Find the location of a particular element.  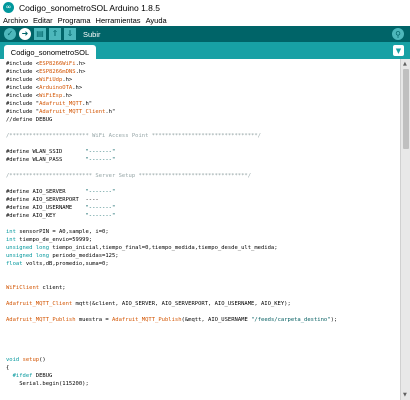

scroll-down-icon: ▼ is located at coordinates (405, 395).